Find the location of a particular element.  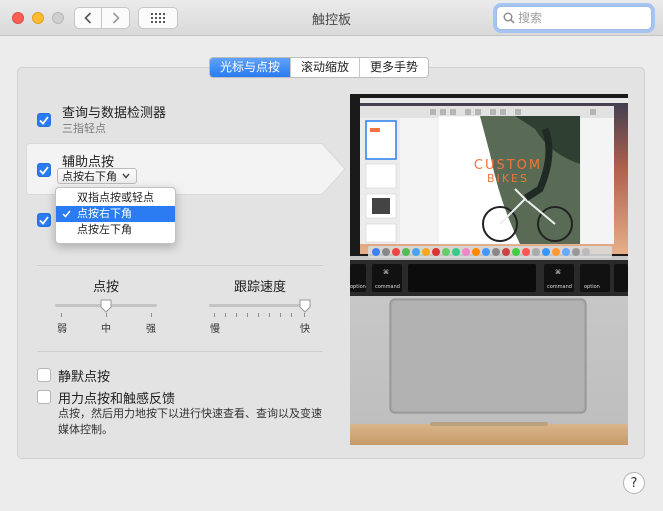

secondary-click-value: 点按右下角 is located at coordinates (89, 176).